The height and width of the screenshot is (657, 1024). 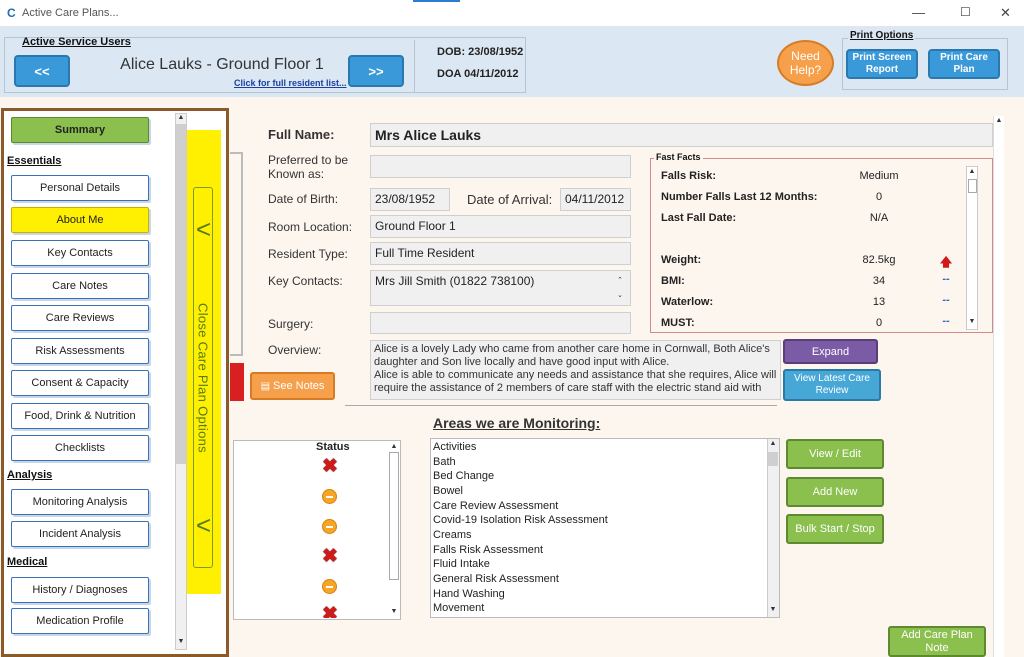 I want to click on expand-overview-button: Expand, so click(x=830, y=351).